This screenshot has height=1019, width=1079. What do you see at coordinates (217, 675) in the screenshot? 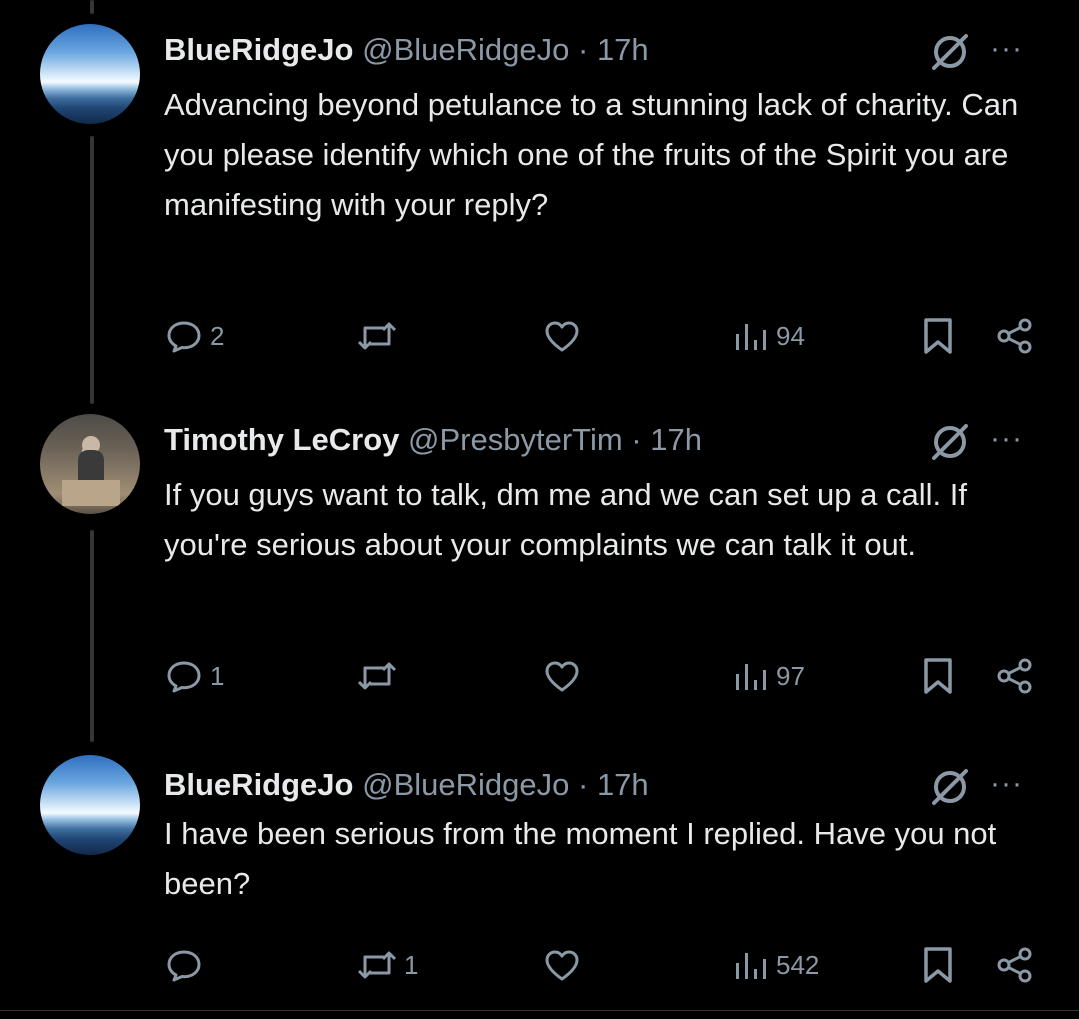
I see `reply-count: 1` at bounding box center [217, 675].